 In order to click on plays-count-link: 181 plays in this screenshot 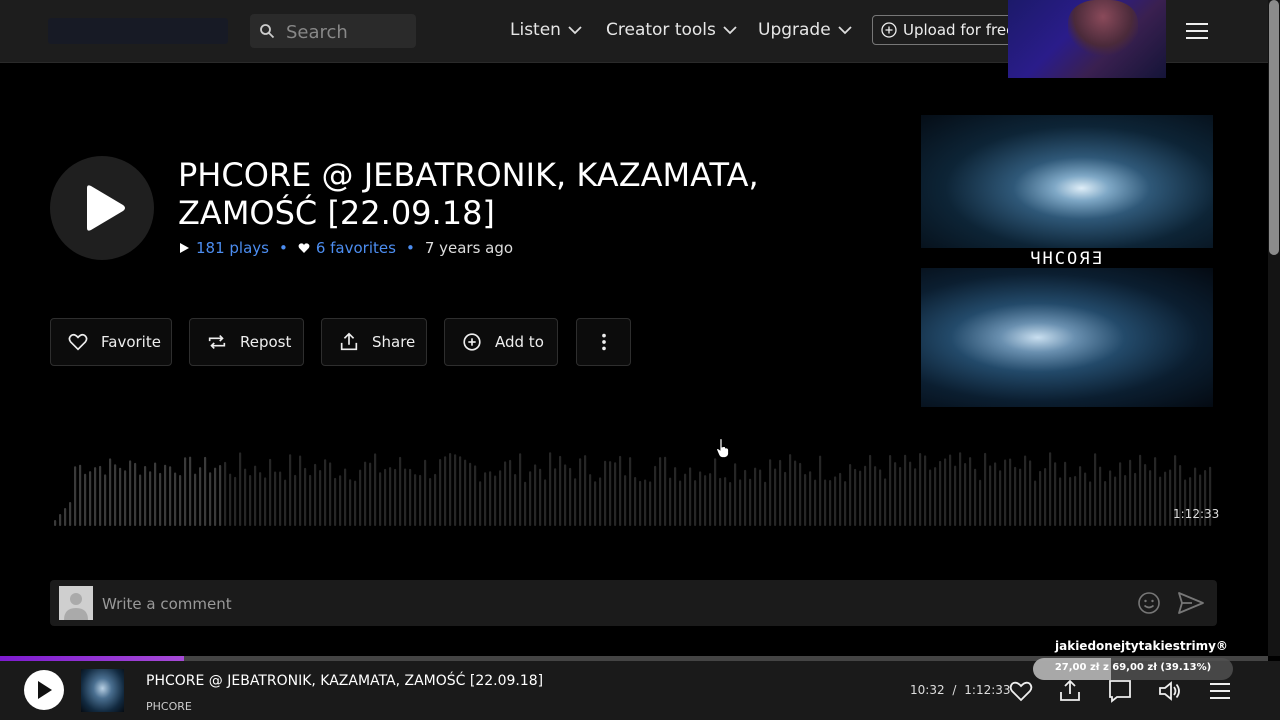, I will do `click(232, 248)`.